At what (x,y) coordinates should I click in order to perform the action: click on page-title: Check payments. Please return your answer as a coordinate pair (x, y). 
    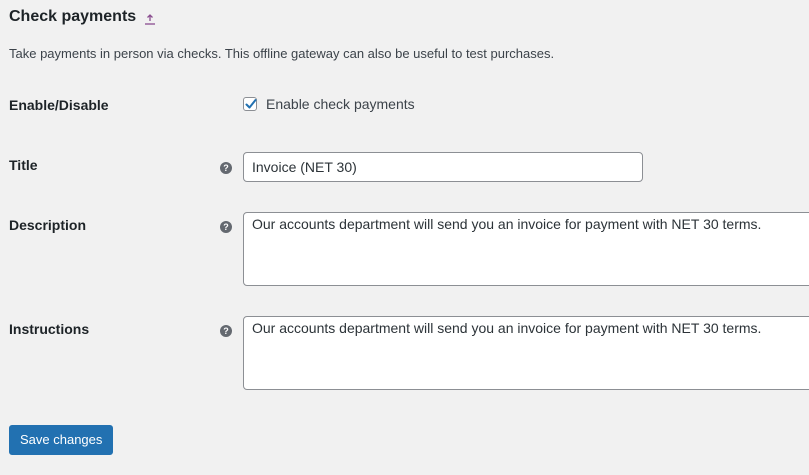
    Looking at the image, I should click on (73, 16).